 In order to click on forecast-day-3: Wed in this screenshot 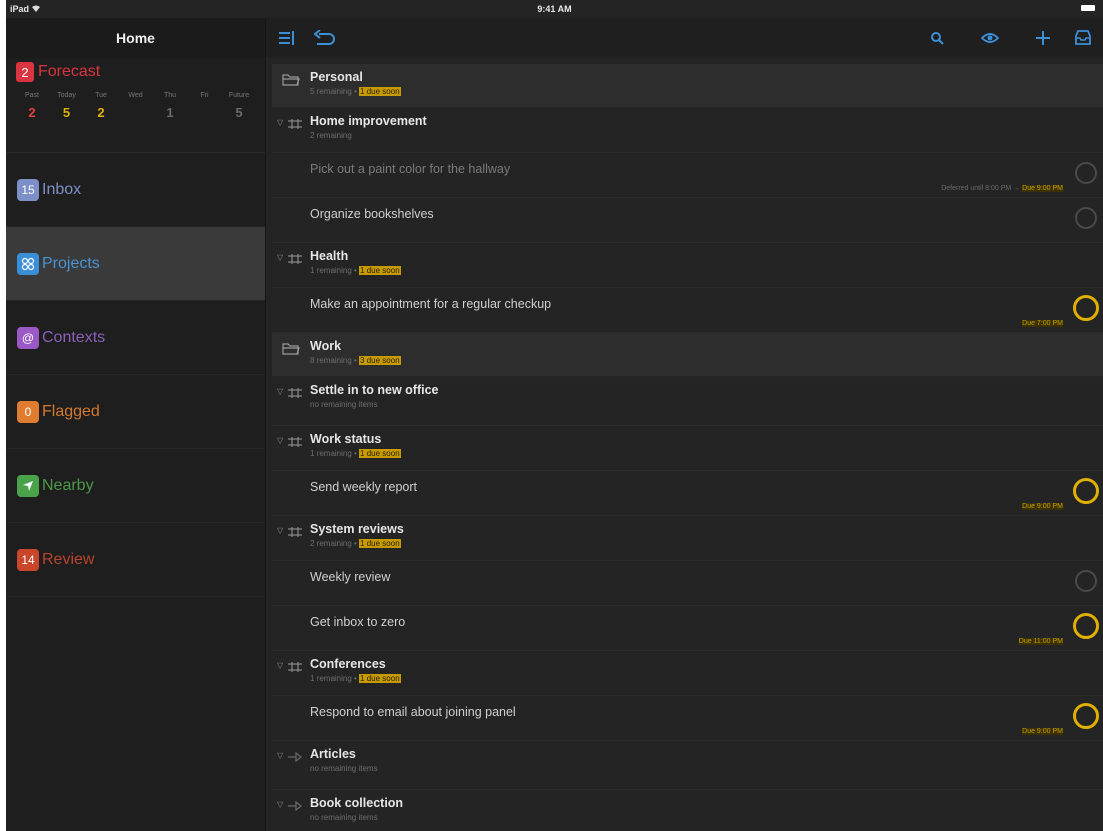, I will do `click(136, 106)`.